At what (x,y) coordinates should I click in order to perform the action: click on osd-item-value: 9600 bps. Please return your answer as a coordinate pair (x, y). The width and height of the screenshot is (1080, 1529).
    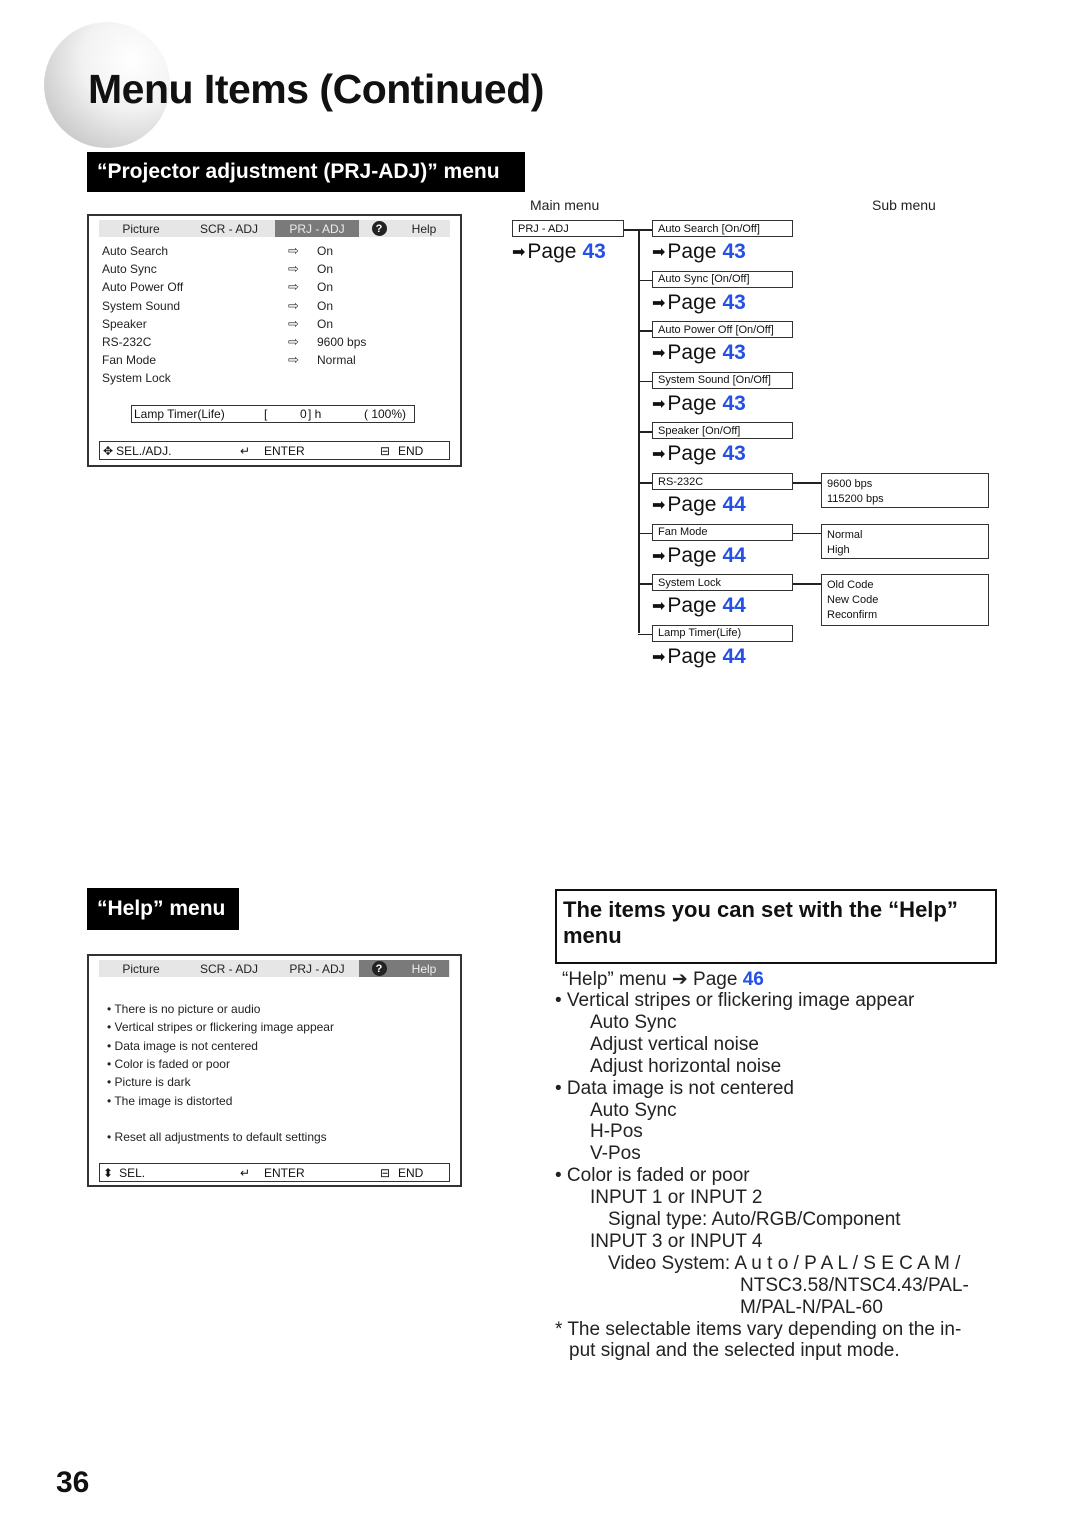
    Looking at the image, I should click on (342, 342).